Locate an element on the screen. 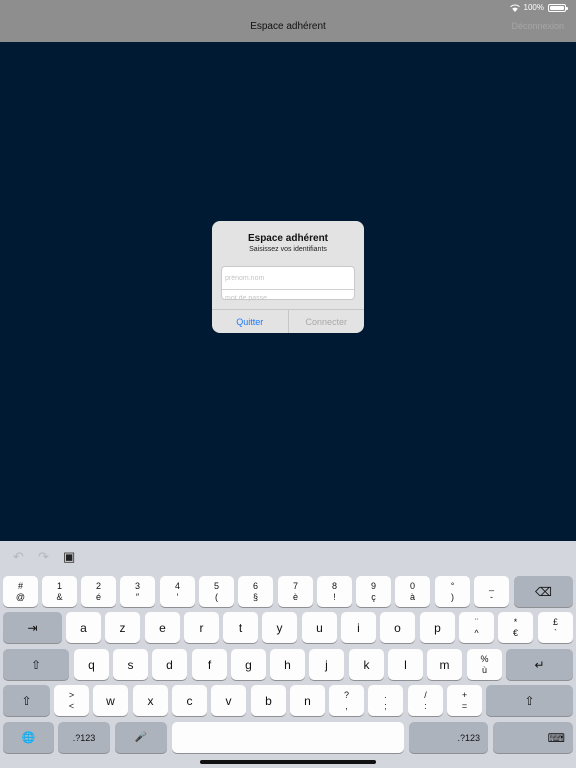 The height and width of the screenshot is (768, 576). key-f: f is located at coordinates (209, 664).